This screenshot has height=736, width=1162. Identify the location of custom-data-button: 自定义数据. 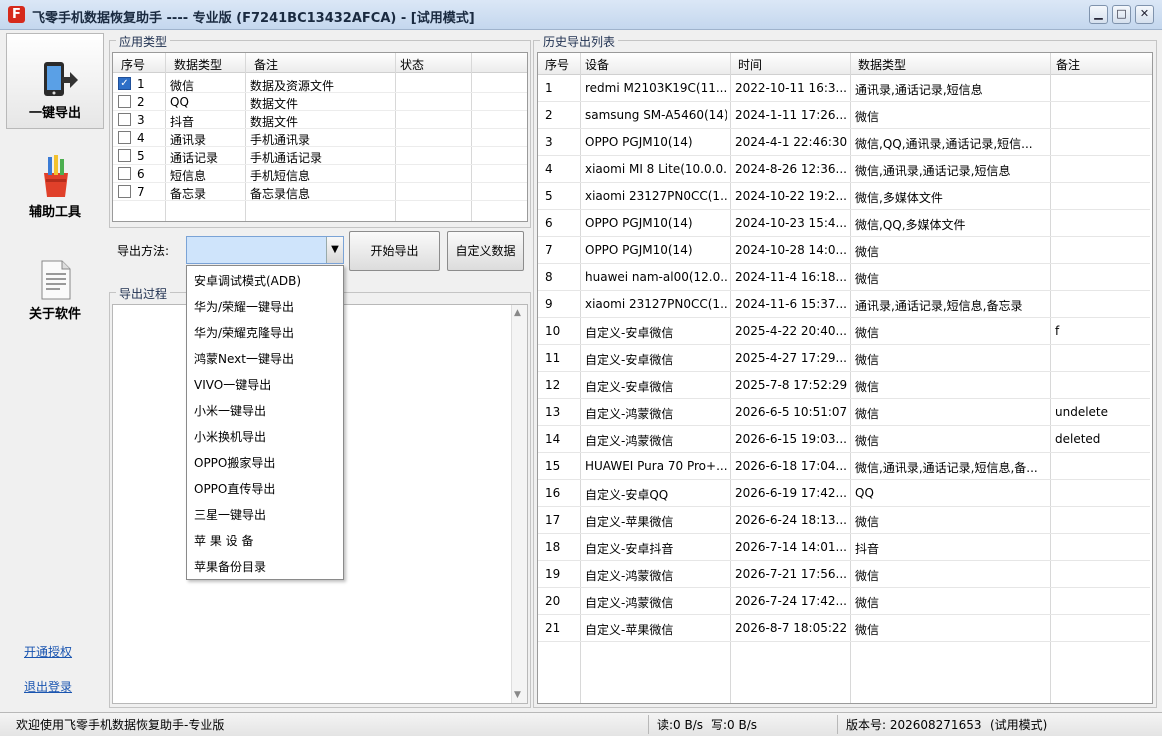
(485, 251).